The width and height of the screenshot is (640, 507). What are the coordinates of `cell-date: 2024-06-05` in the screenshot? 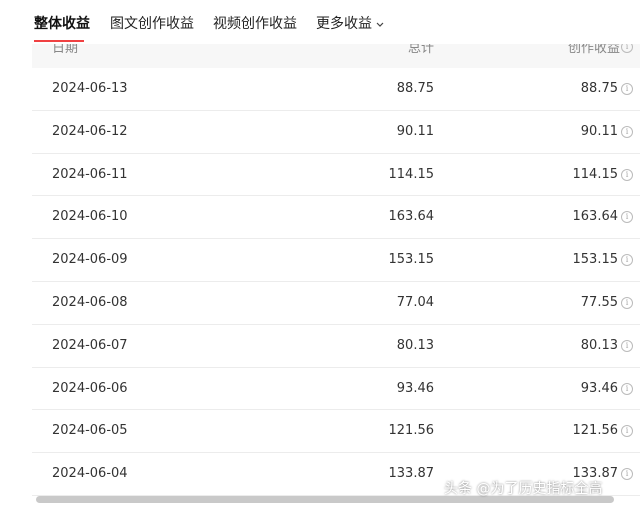 It's located at (90, 431).